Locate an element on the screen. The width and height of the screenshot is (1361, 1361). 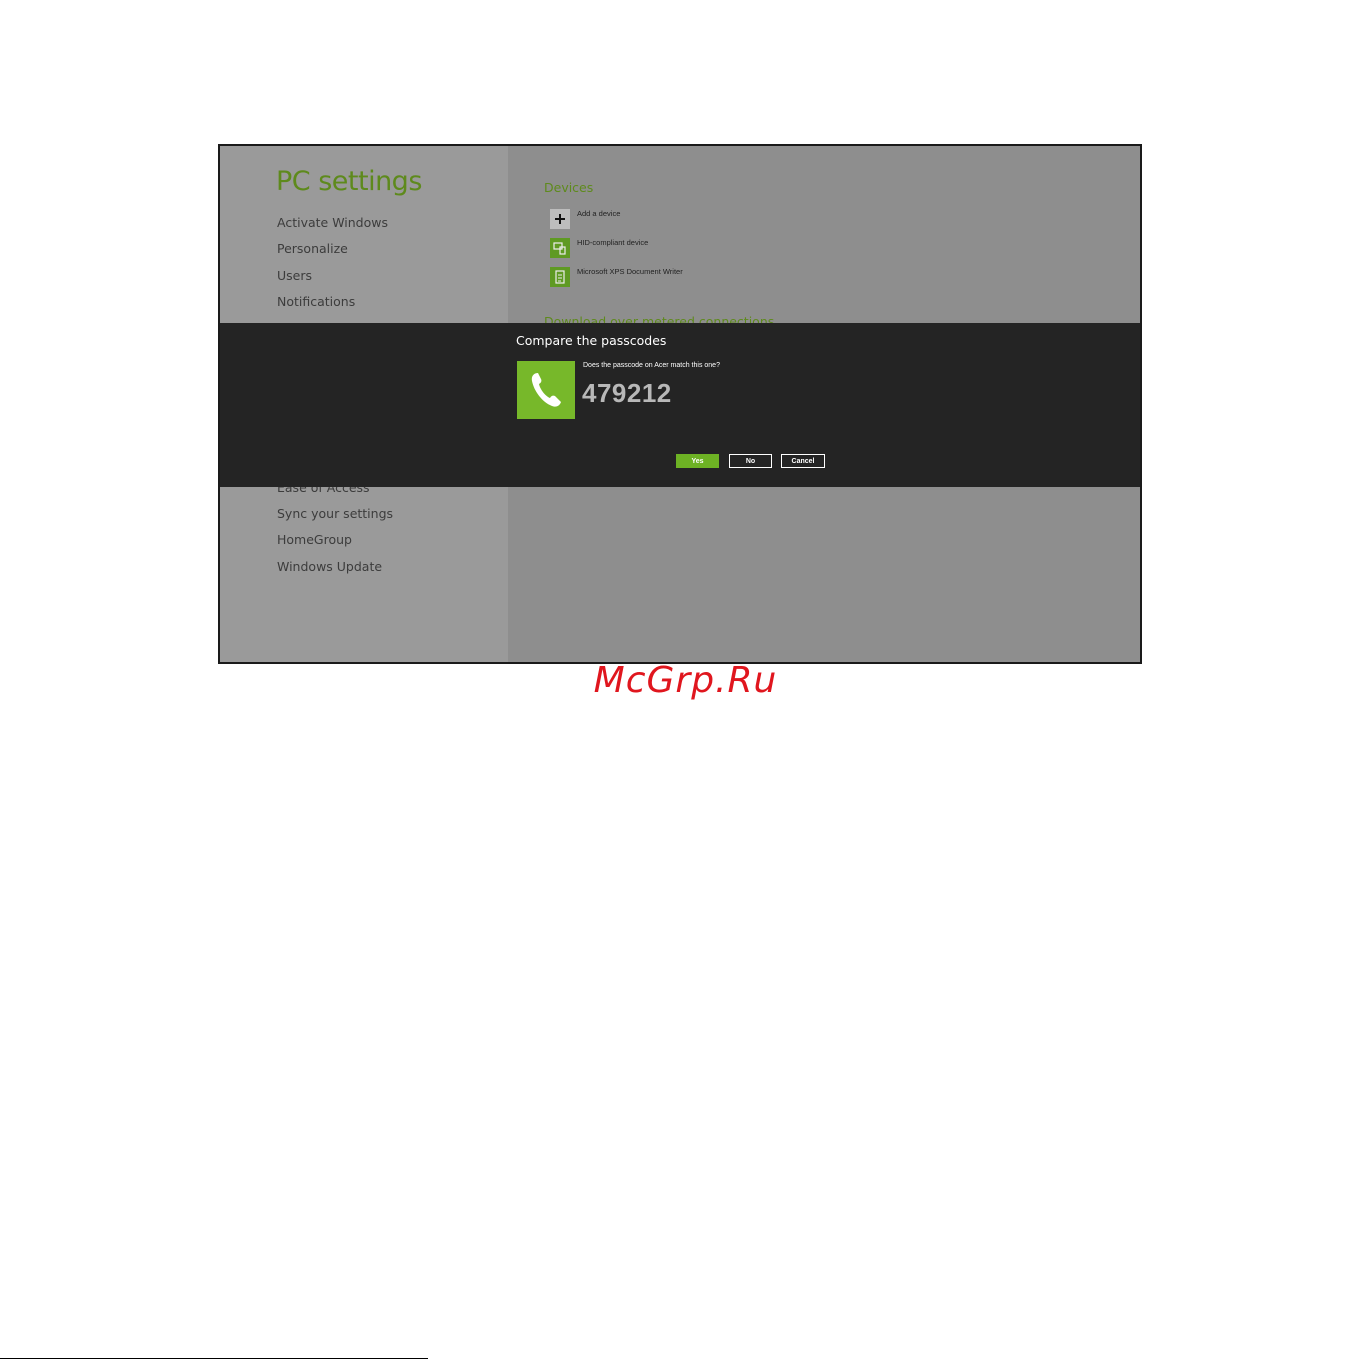
watermark: McGrp.Ru is located at coordinates (685, 680).